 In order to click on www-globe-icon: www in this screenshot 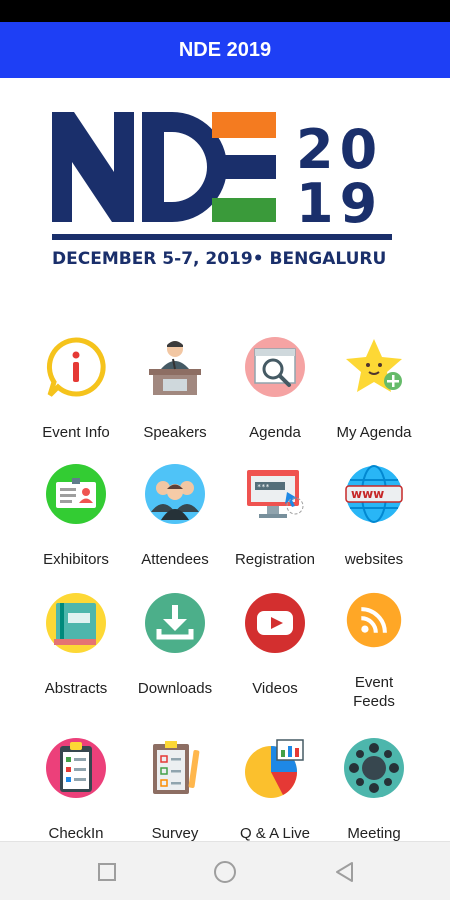, I will do `click(374, 494)`.